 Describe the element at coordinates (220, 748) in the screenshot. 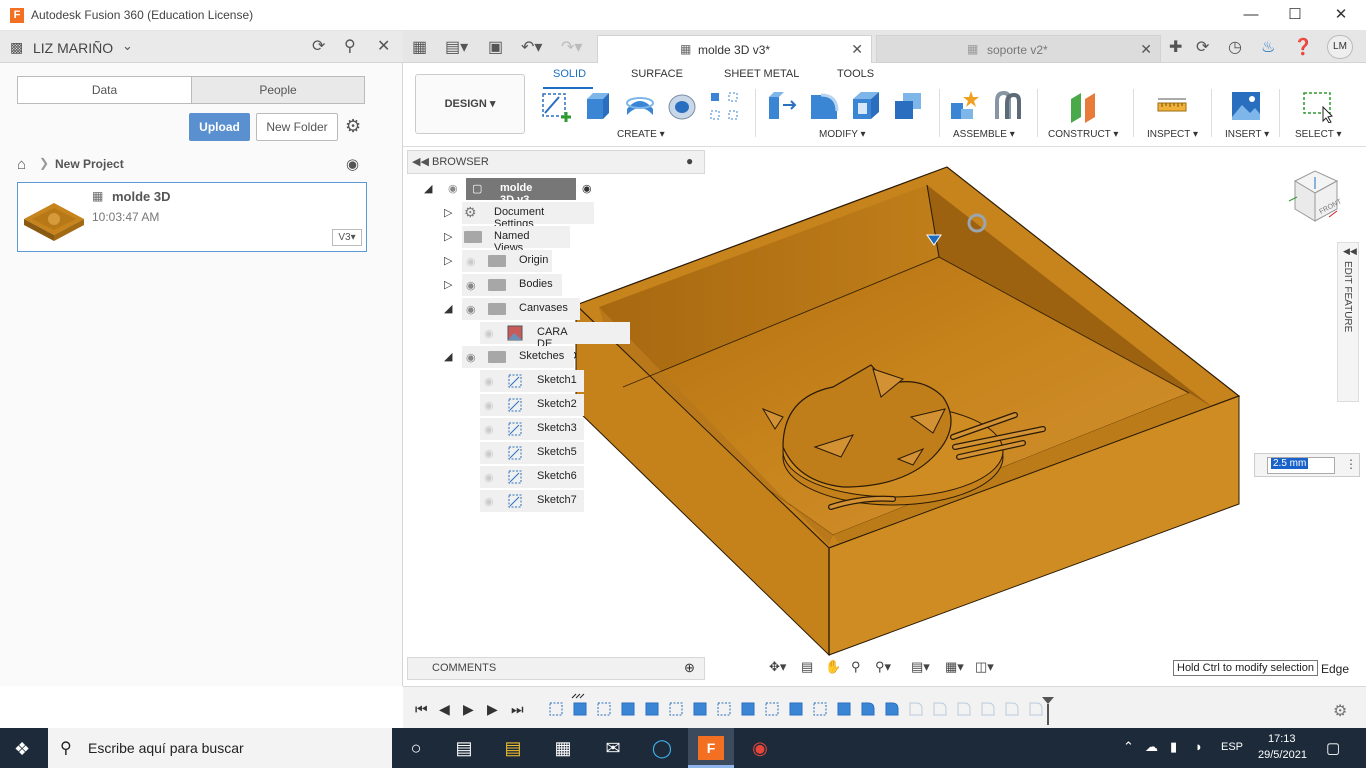

I see `taskbar-search: ⚲ Escribe aquí para buscar` at that location.